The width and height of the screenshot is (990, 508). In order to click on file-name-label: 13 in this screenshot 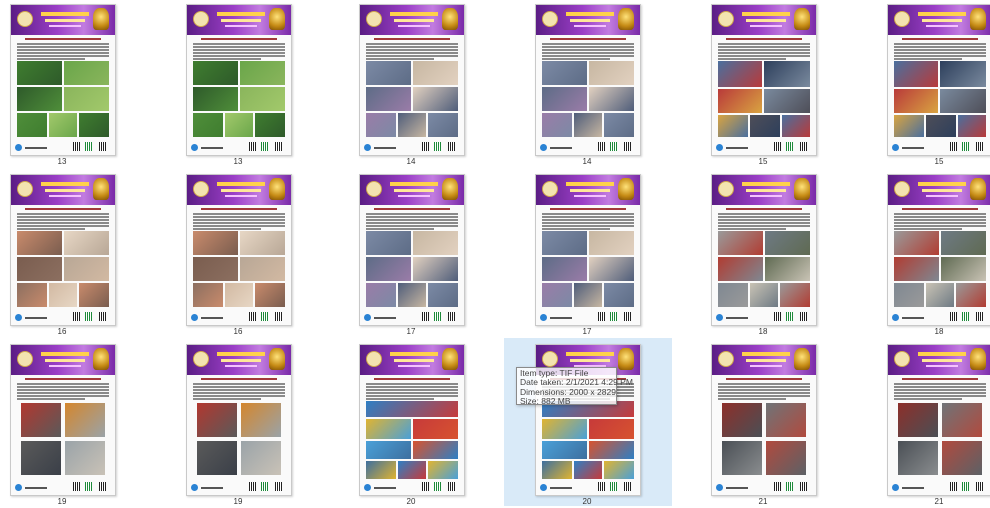, I will do `click(62, 161)`.